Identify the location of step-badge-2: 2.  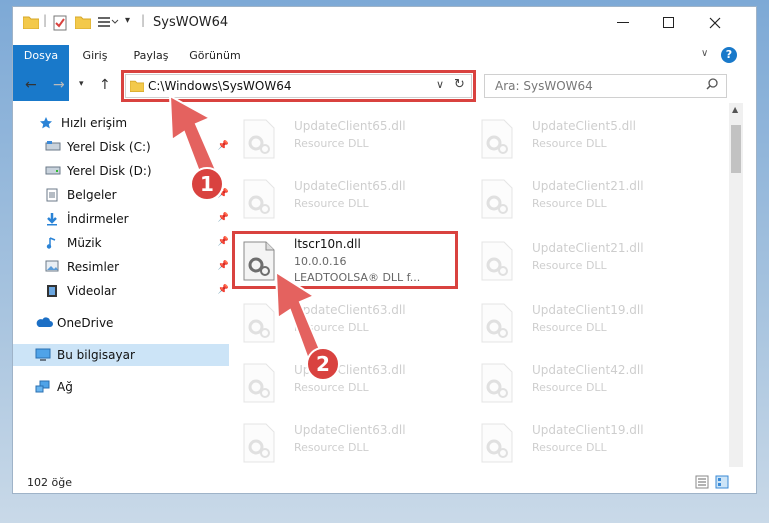
(323, 364).